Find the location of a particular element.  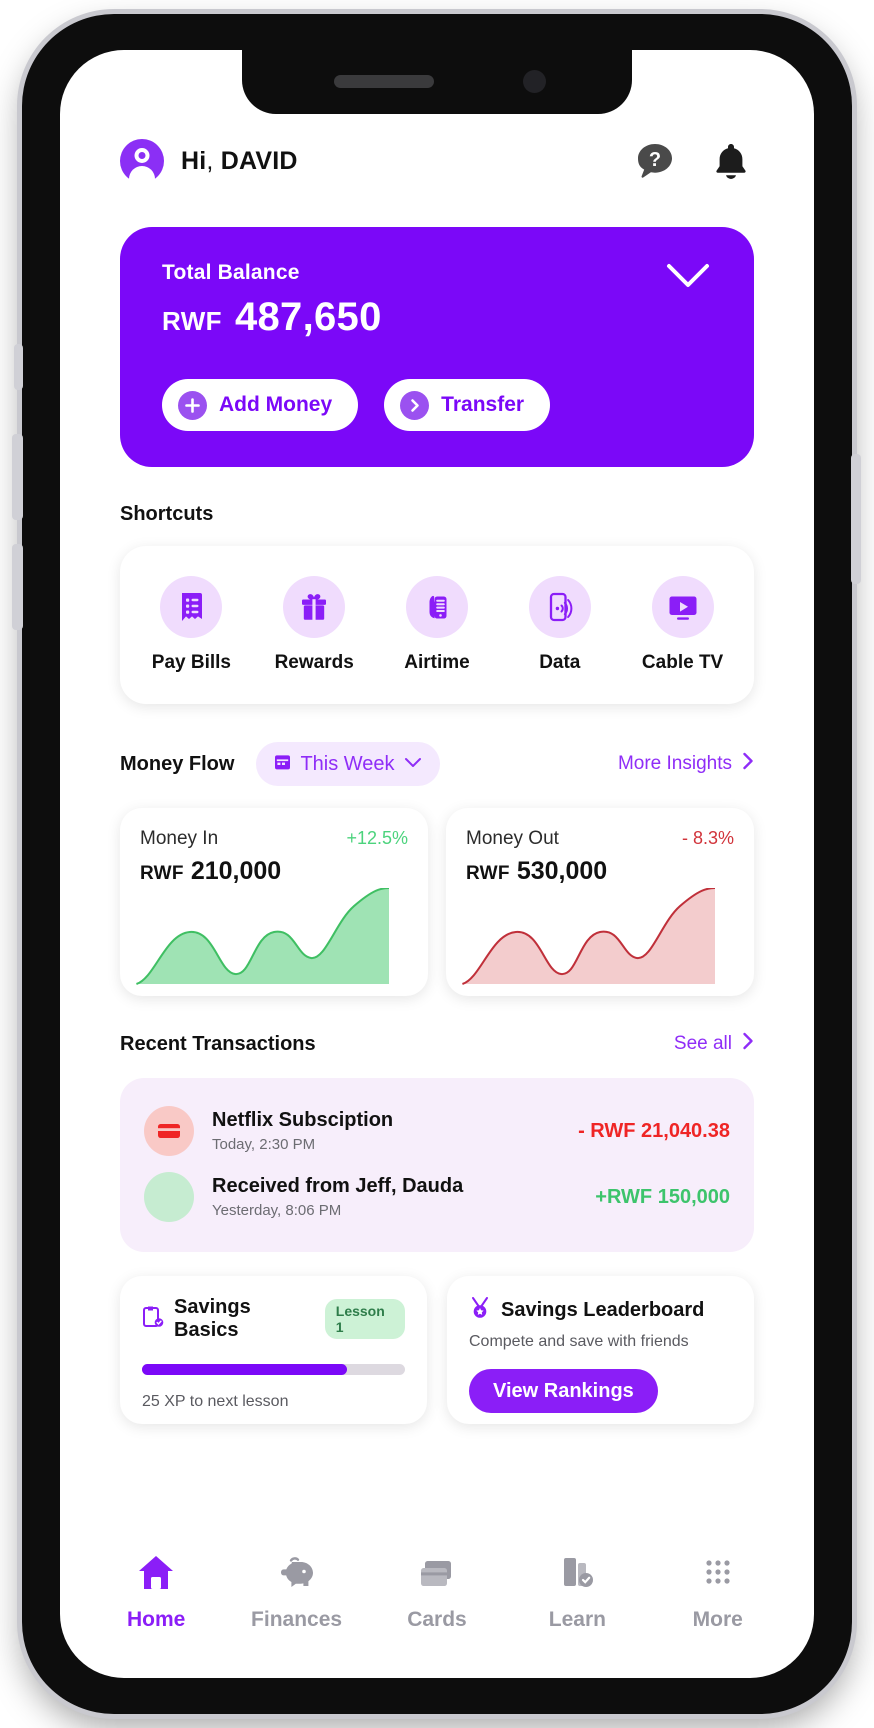

help-question-bubble-icon: ? is located at coordinates (655, 161).